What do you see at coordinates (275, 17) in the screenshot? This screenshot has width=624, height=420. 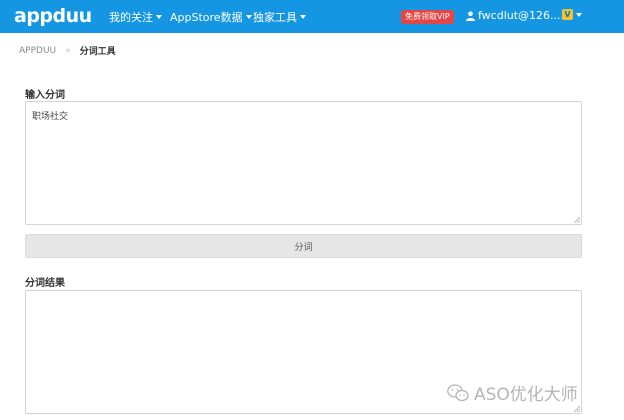 I see `nav-exclusive-tools-label: 独家工具` at bounding box center [275, 17].